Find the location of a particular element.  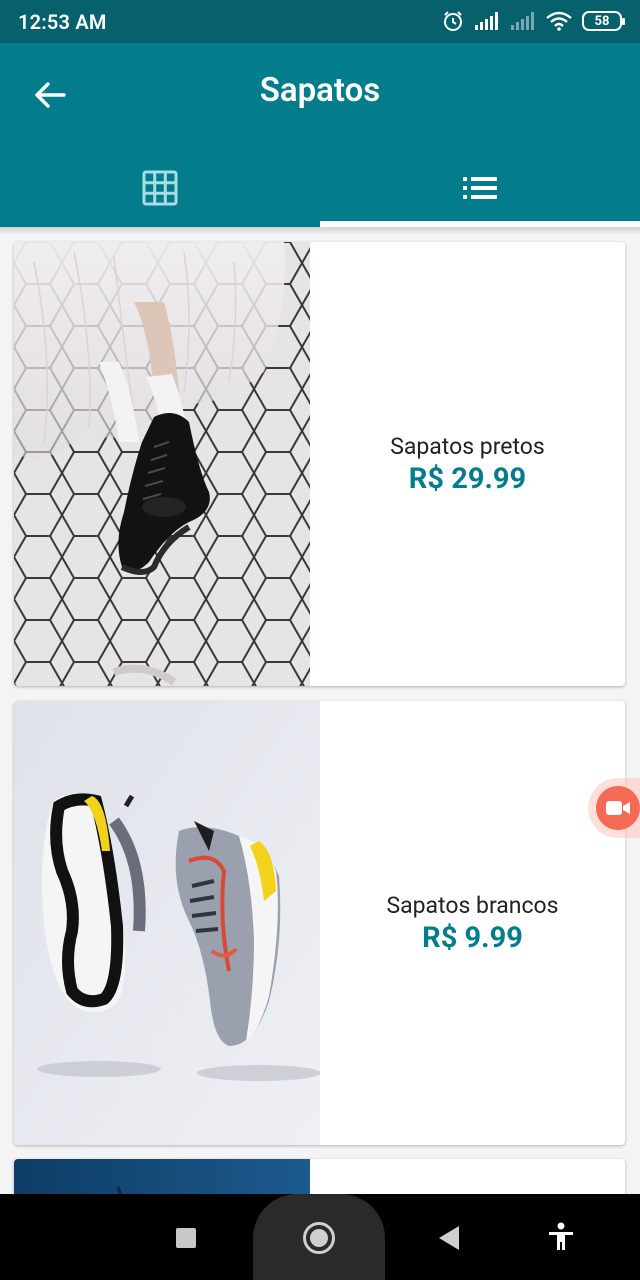

wifi-icon is located at coordinates (559, 21).